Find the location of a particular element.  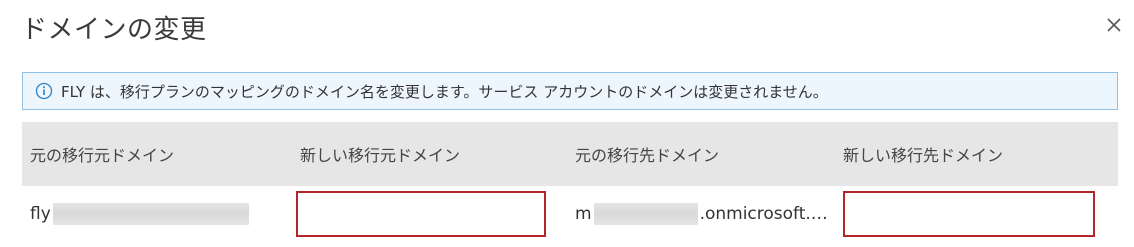

header-original-source-domain: 元の移行元ドメイン is located at coordinates (157, 154).